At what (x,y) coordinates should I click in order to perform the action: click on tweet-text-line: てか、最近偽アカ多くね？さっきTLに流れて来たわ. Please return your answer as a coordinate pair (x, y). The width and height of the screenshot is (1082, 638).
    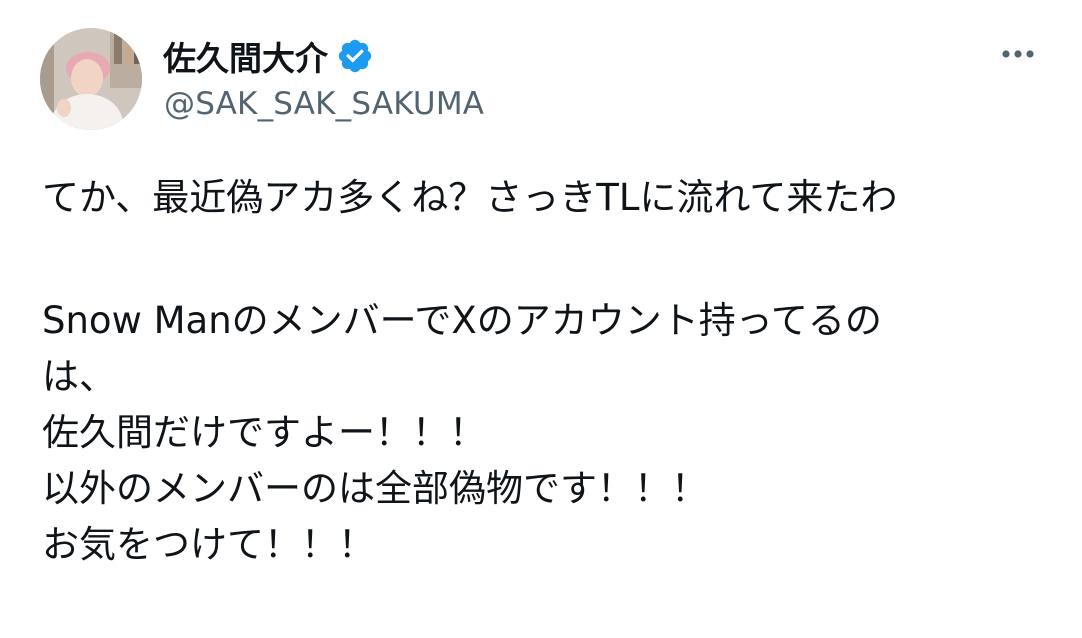
    Looking at the image, I should click on (470, 197).